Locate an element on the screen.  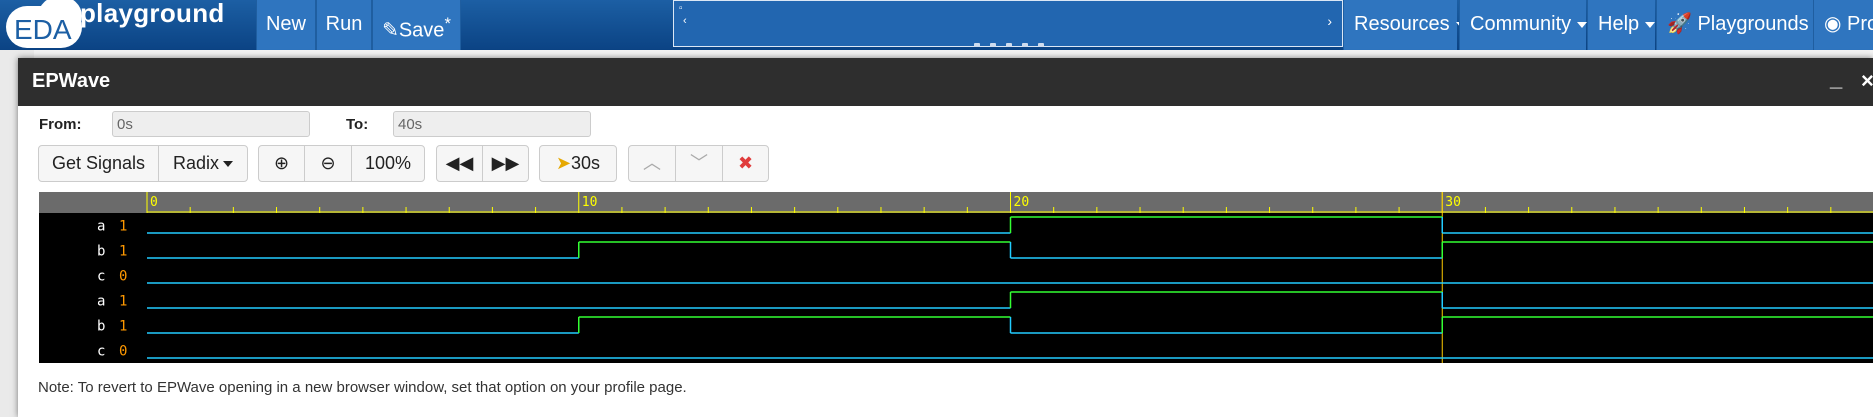
save-label: Save is located at coordinates (421, 30).